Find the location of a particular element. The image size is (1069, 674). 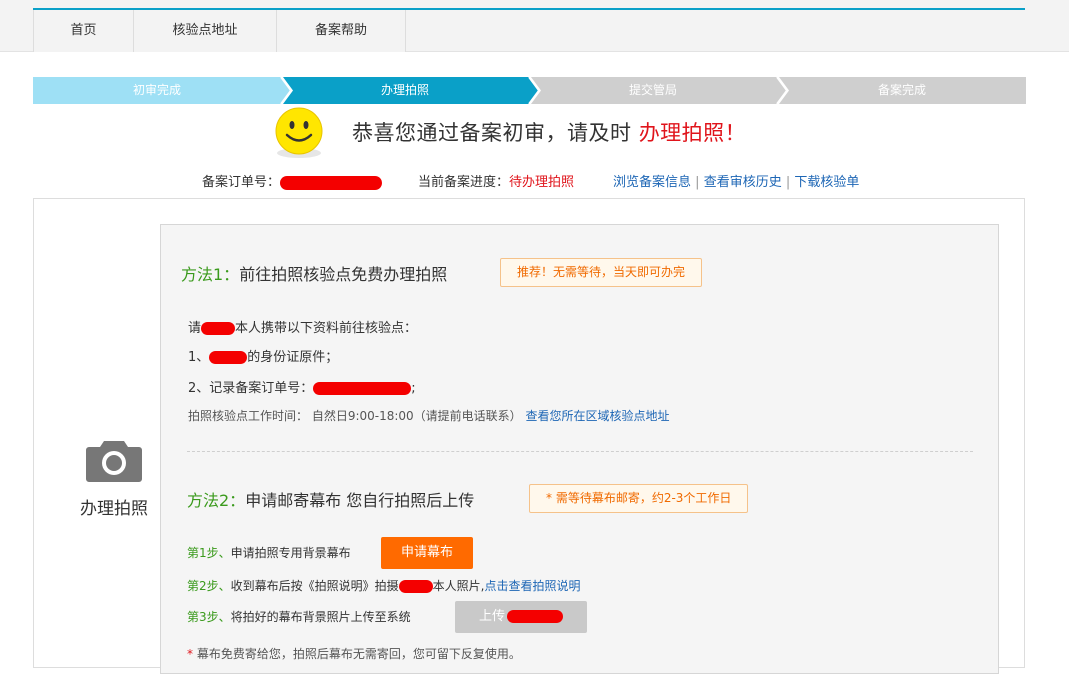

method-2-prefix: 方法2： is located at coordinates (216, 500).